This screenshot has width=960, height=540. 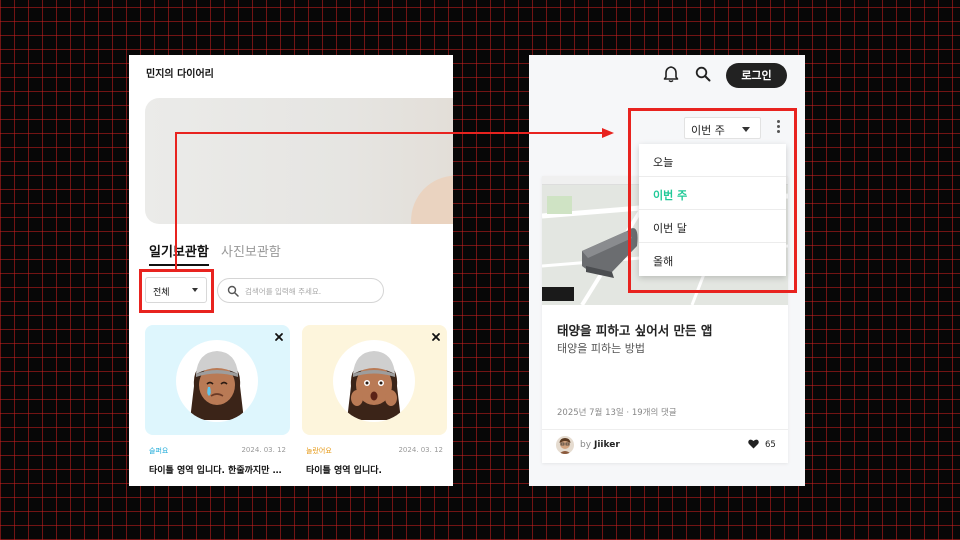 What do you see at coordinates (394, 198) in the screenshot?
I see `connector-arrow` at bounding box center [394, 198].